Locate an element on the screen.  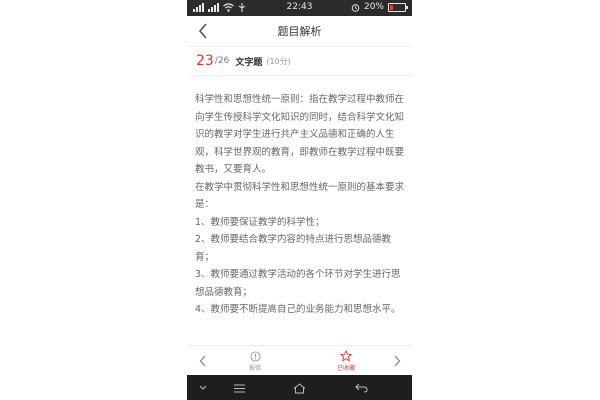
prev-question-button is located at coordinates (203, 361).